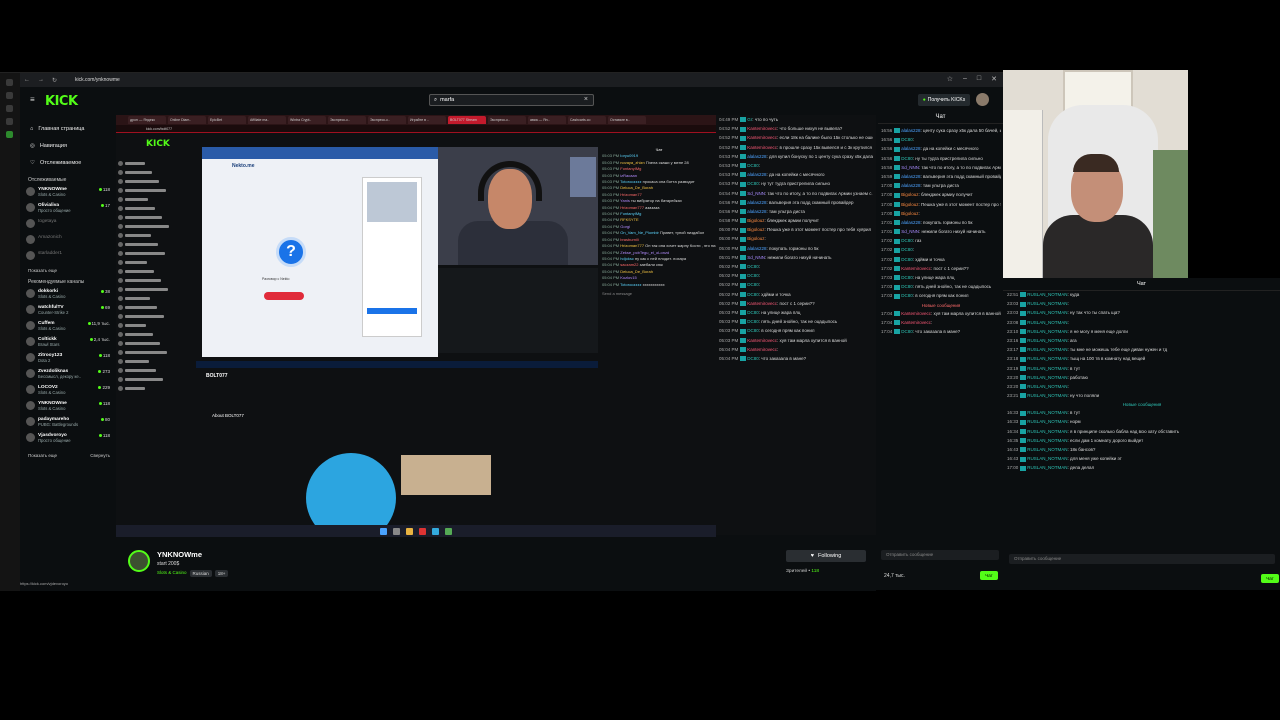 The width and height of the screenshot is (1280, 720). What do you see at coordinates (42, 455) in the screenshot?
I see `show-more-link-2: Показать еще` at bounding box center [42, 455].